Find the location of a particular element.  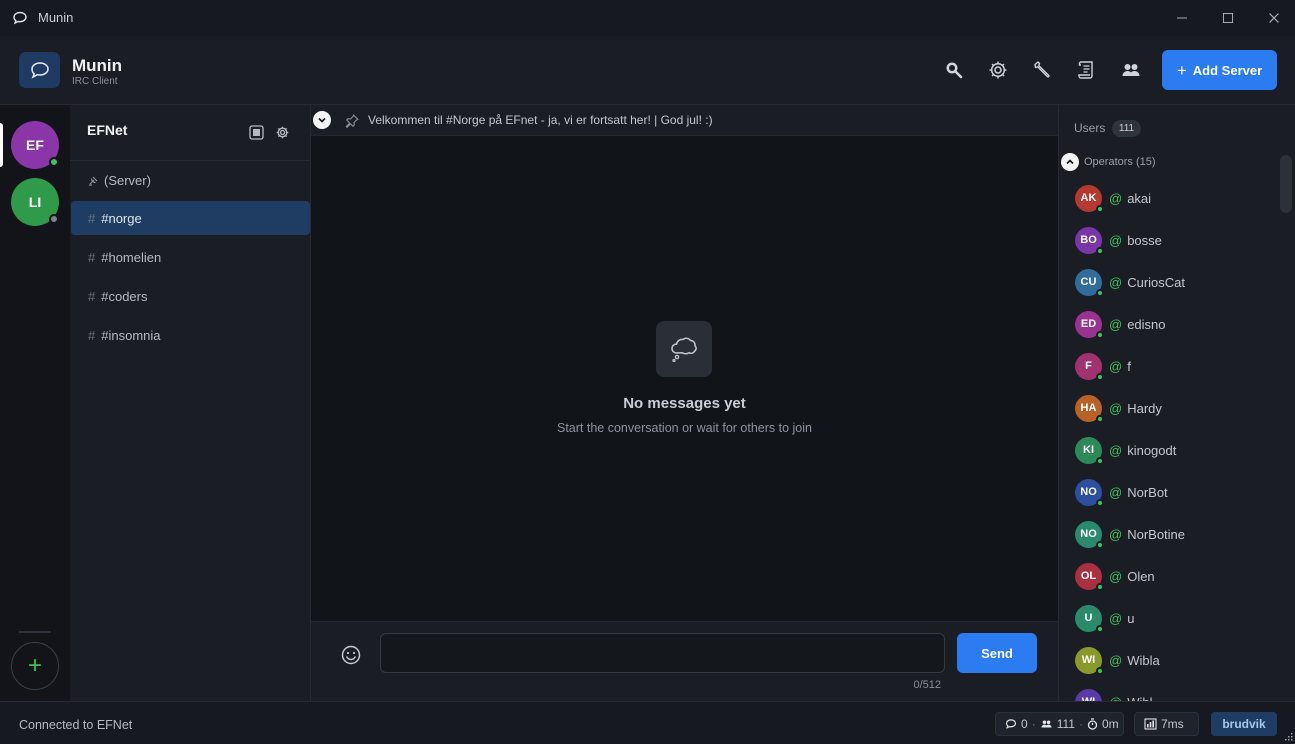

app-name: Munin is located at coordinates (97, 65).